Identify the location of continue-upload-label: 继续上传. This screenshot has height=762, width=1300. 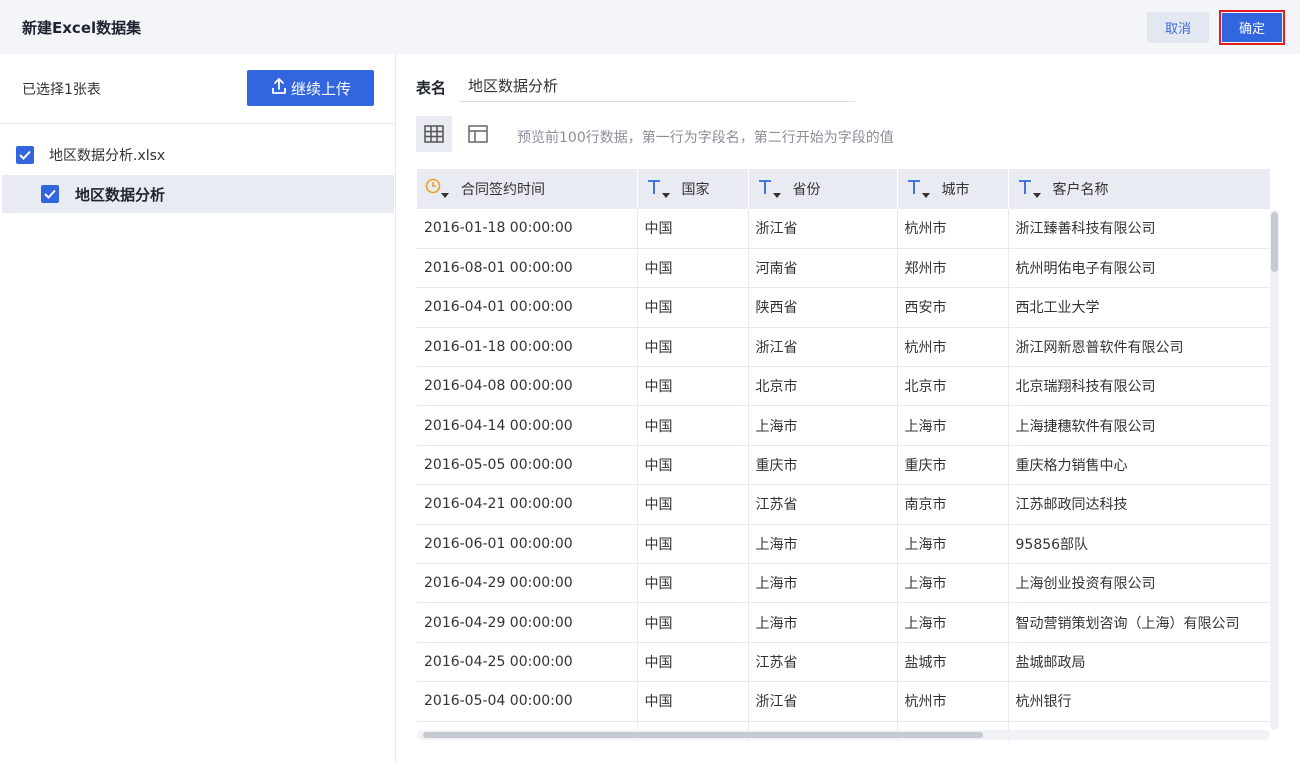
(320, 88).